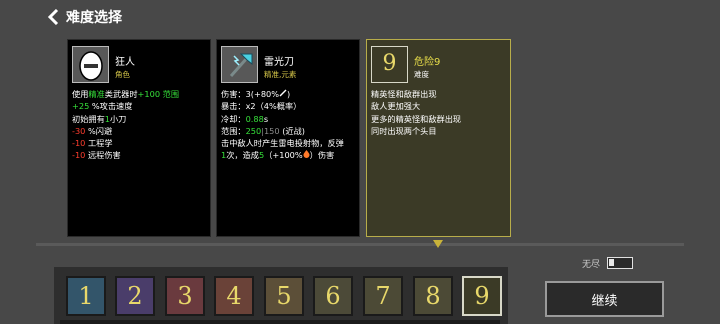  I want to click on weapon-type: 精准,元素, so click(280, 74).